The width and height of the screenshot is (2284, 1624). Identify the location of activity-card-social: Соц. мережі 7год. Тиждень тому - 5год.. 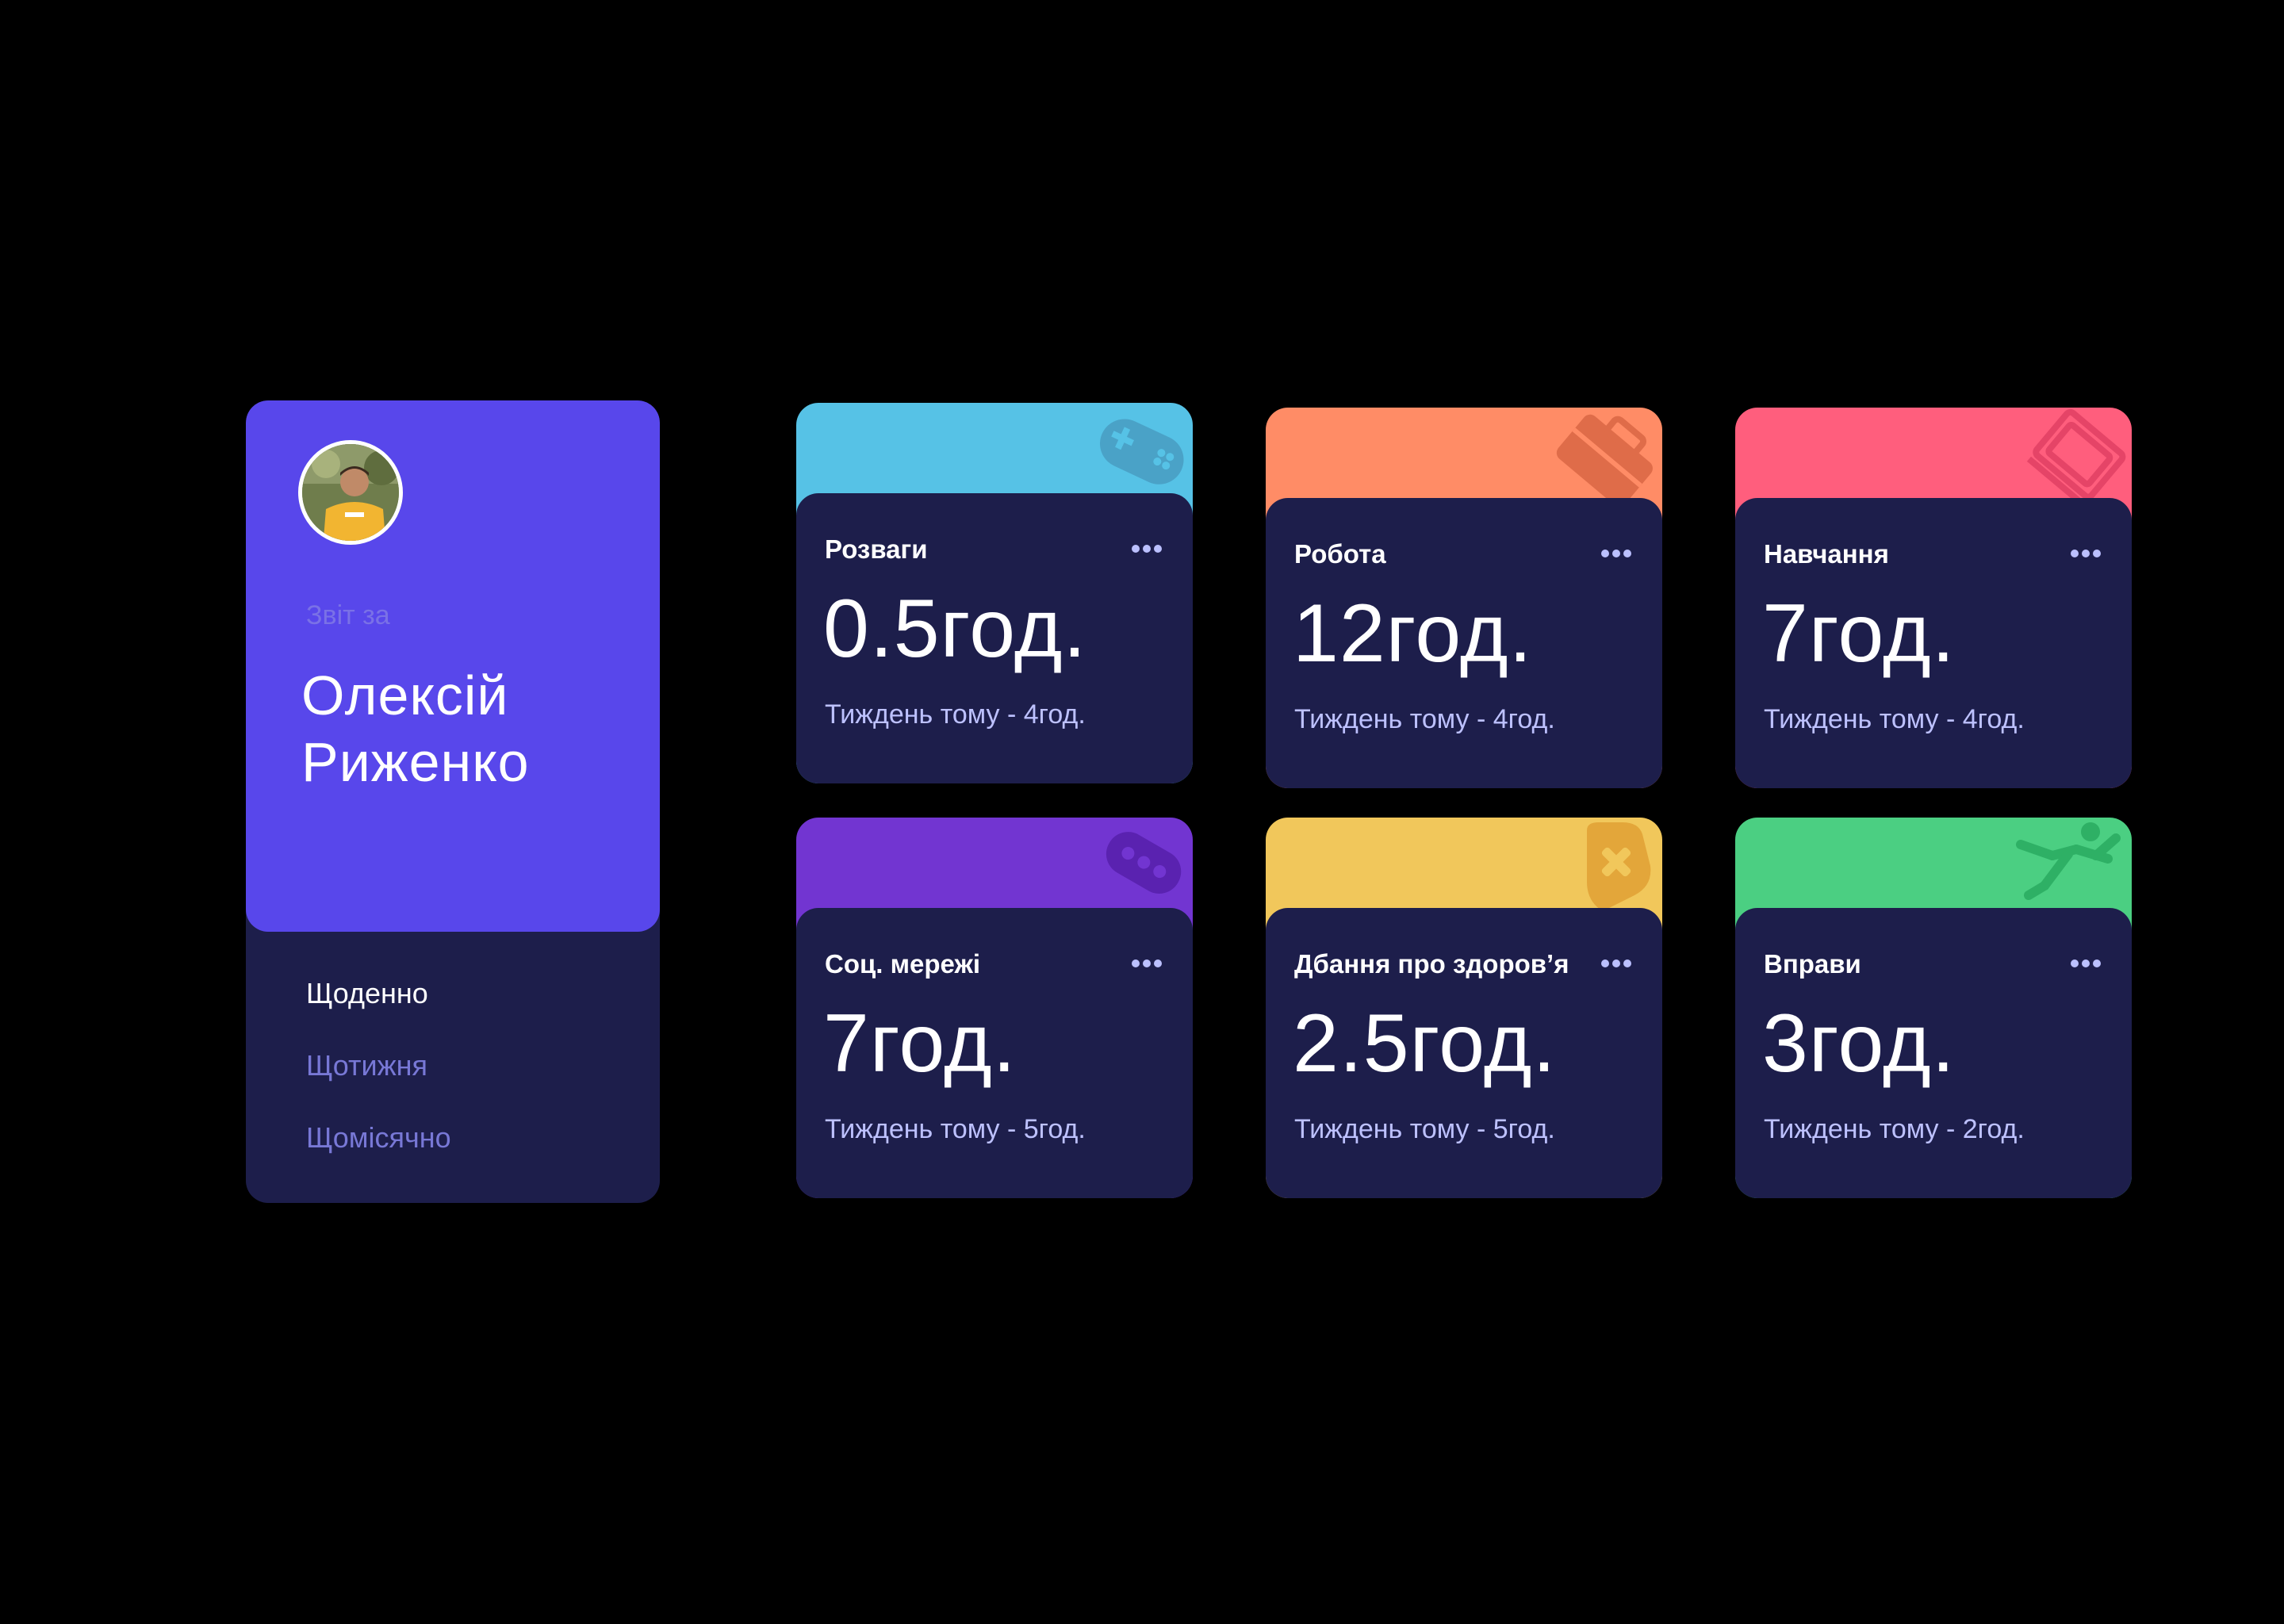
(994, 1008).